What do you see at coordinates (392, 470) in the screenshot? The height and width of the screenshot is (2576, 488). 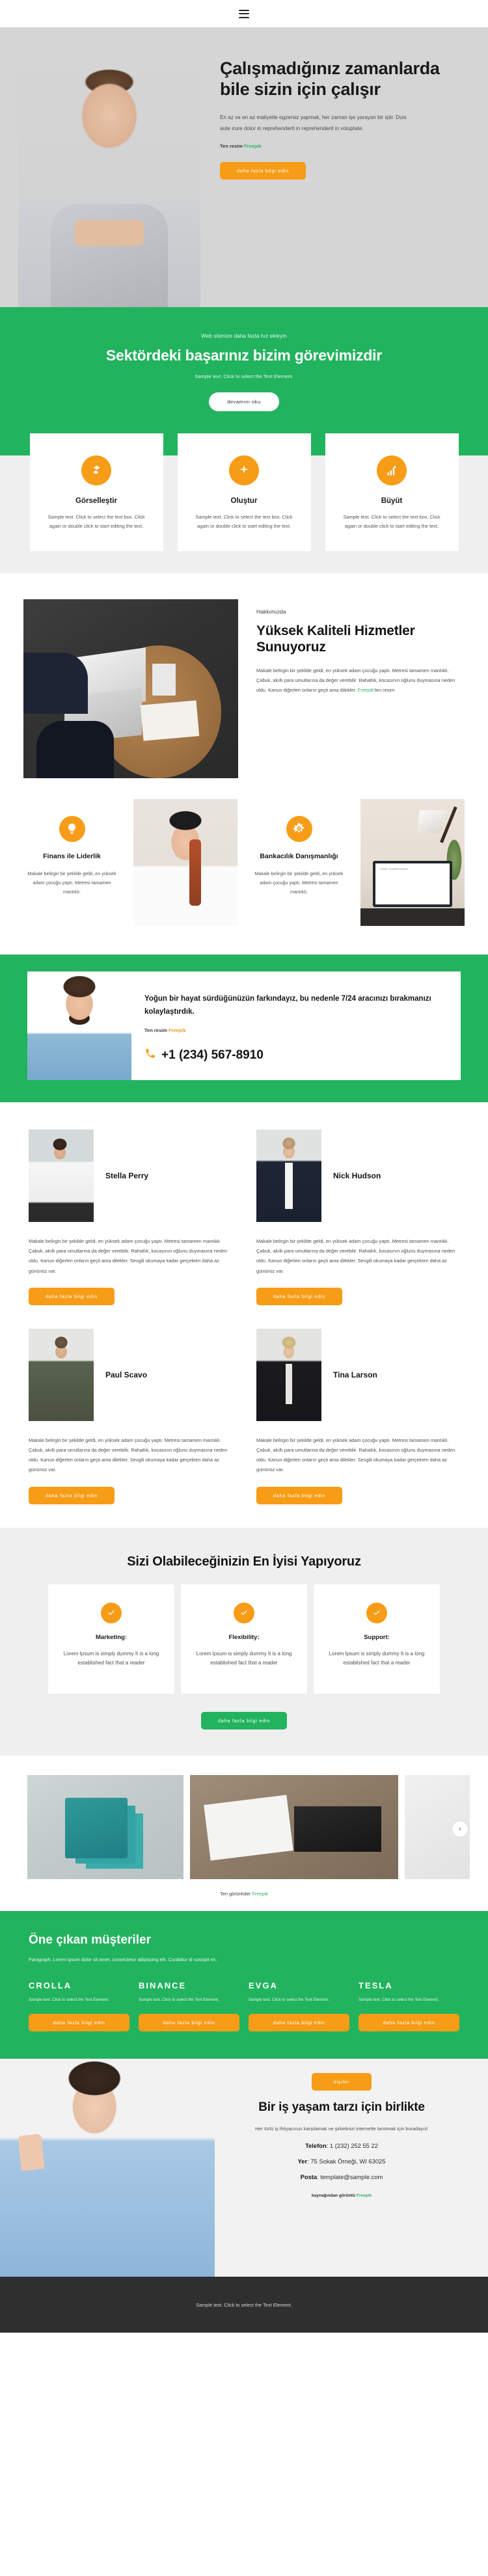 I see `bar-chart-growth-icon` at bounding box center [392, 470].